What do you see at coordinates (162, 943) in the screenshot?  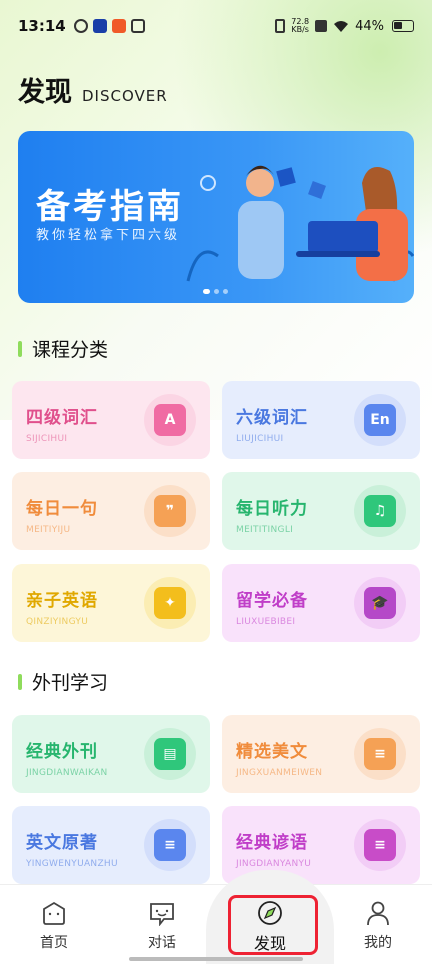 I see `tab-label: 对话` at bounding box center [162, 943].